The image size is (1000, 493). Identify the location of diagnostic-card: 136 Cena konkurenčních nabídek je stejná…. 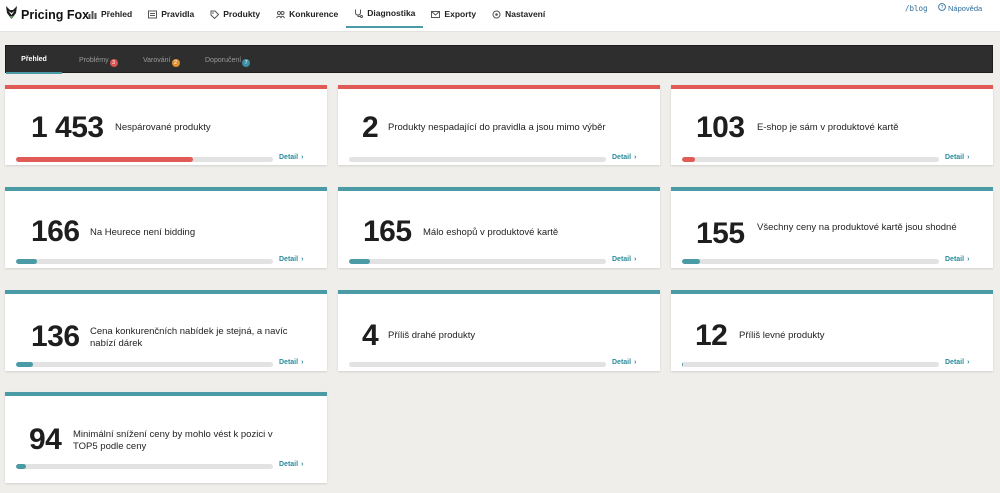
(166, 330).